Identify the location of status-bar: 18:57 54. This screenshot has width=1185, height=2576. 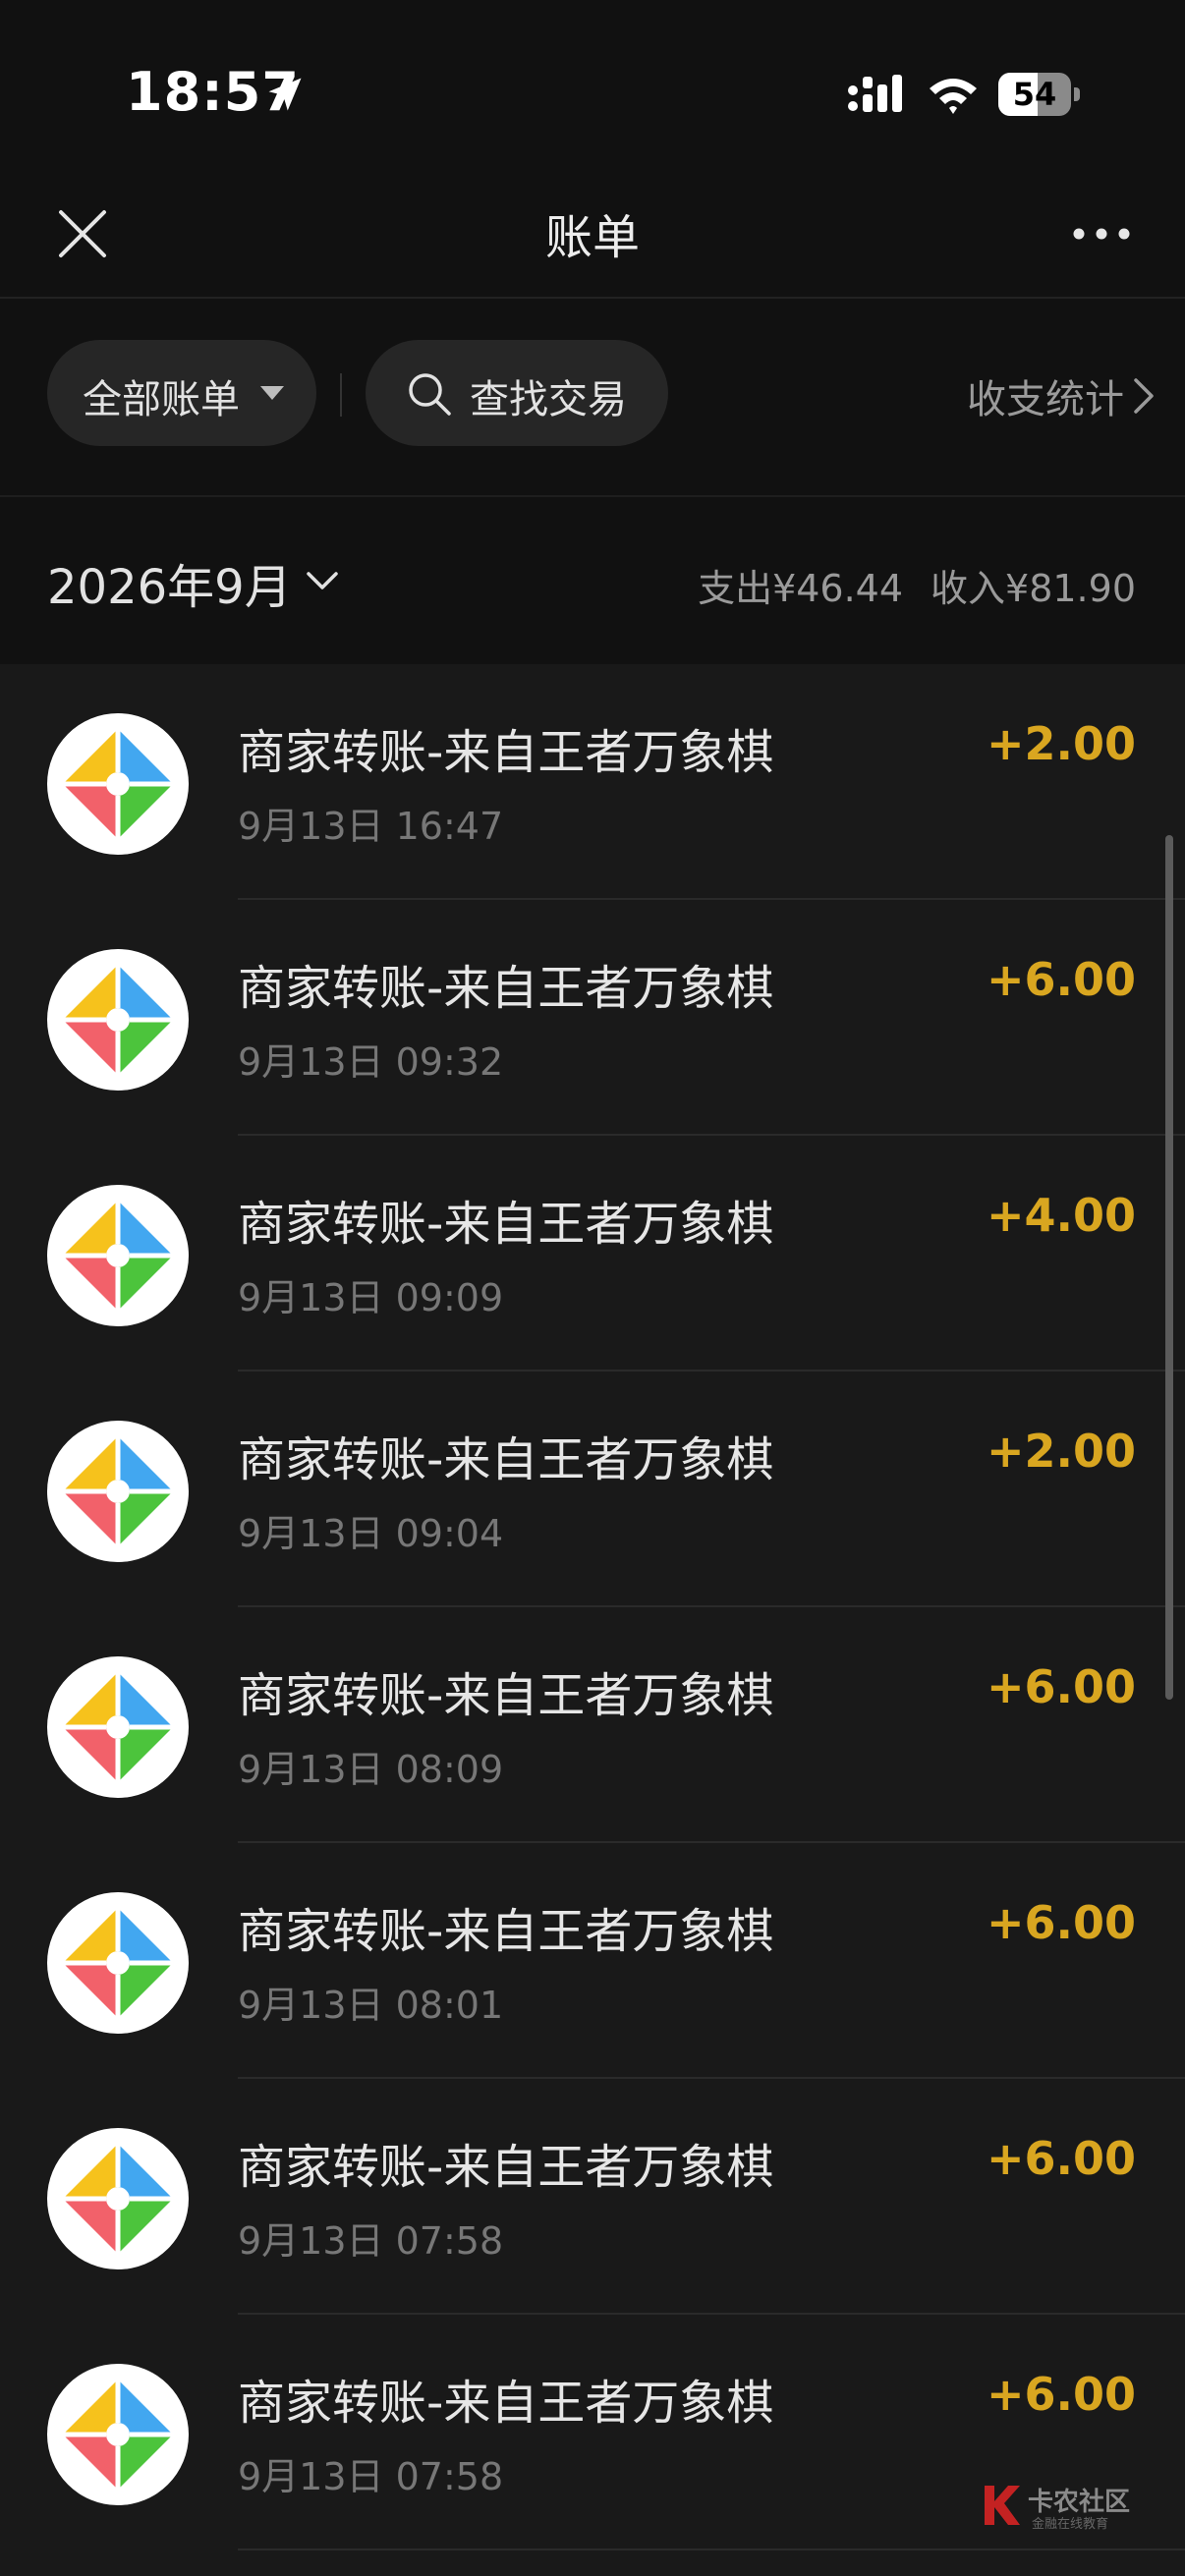
(592, 88).